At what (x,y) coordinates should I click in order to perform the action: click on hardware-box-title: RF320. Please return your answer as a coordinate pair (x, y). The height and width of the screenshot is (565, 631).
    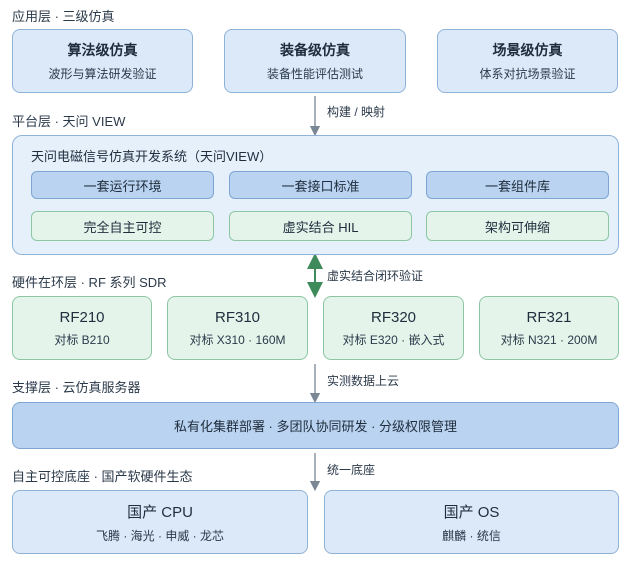
    Looking at the image, I should click on (393, 317).